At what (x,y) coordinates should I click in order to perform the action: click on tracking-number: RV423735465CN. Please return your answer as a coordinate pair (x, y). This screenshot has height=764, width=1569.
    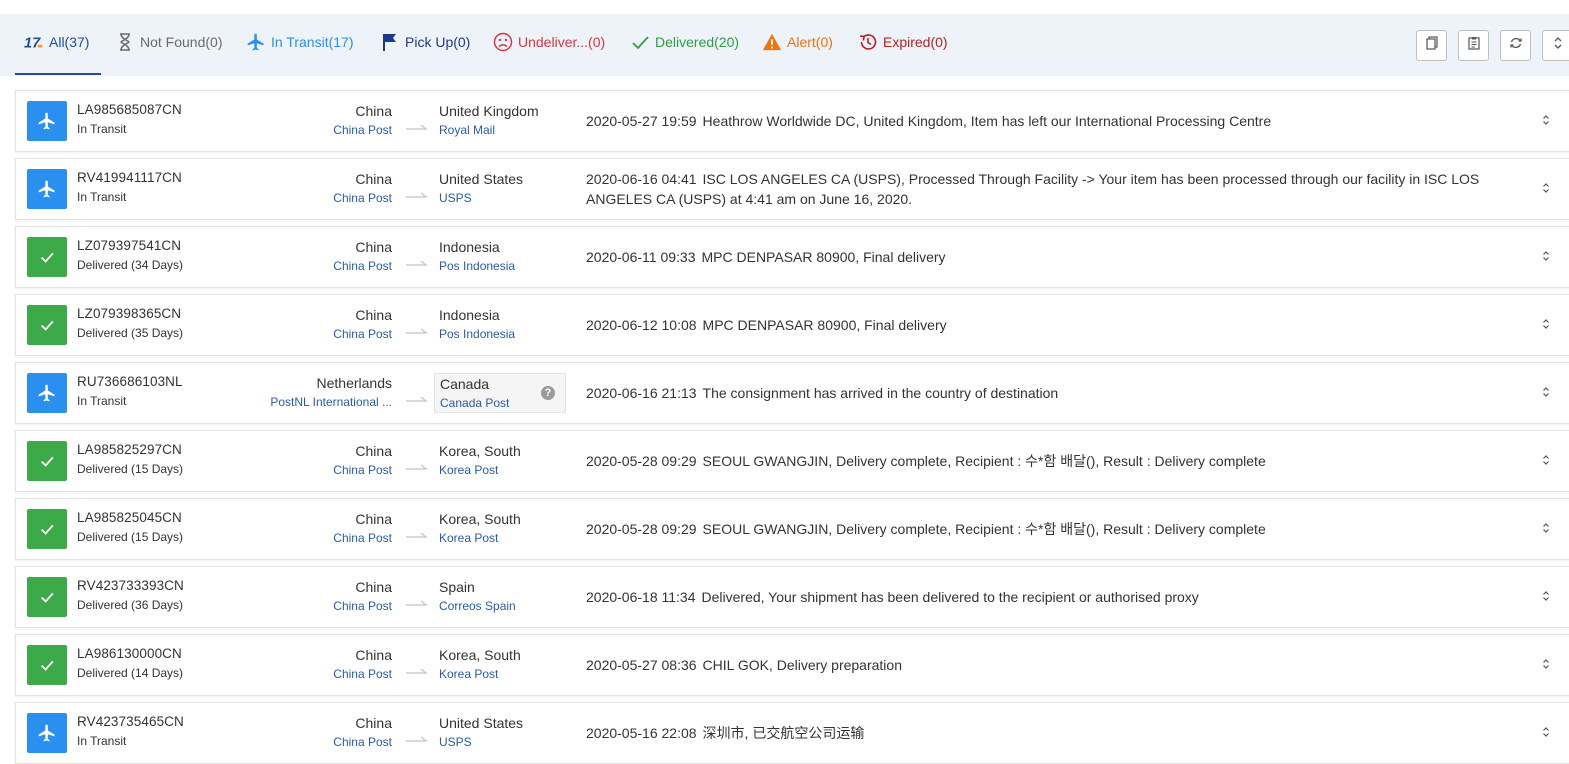
    Looking at the image, I should click on (130, 721).